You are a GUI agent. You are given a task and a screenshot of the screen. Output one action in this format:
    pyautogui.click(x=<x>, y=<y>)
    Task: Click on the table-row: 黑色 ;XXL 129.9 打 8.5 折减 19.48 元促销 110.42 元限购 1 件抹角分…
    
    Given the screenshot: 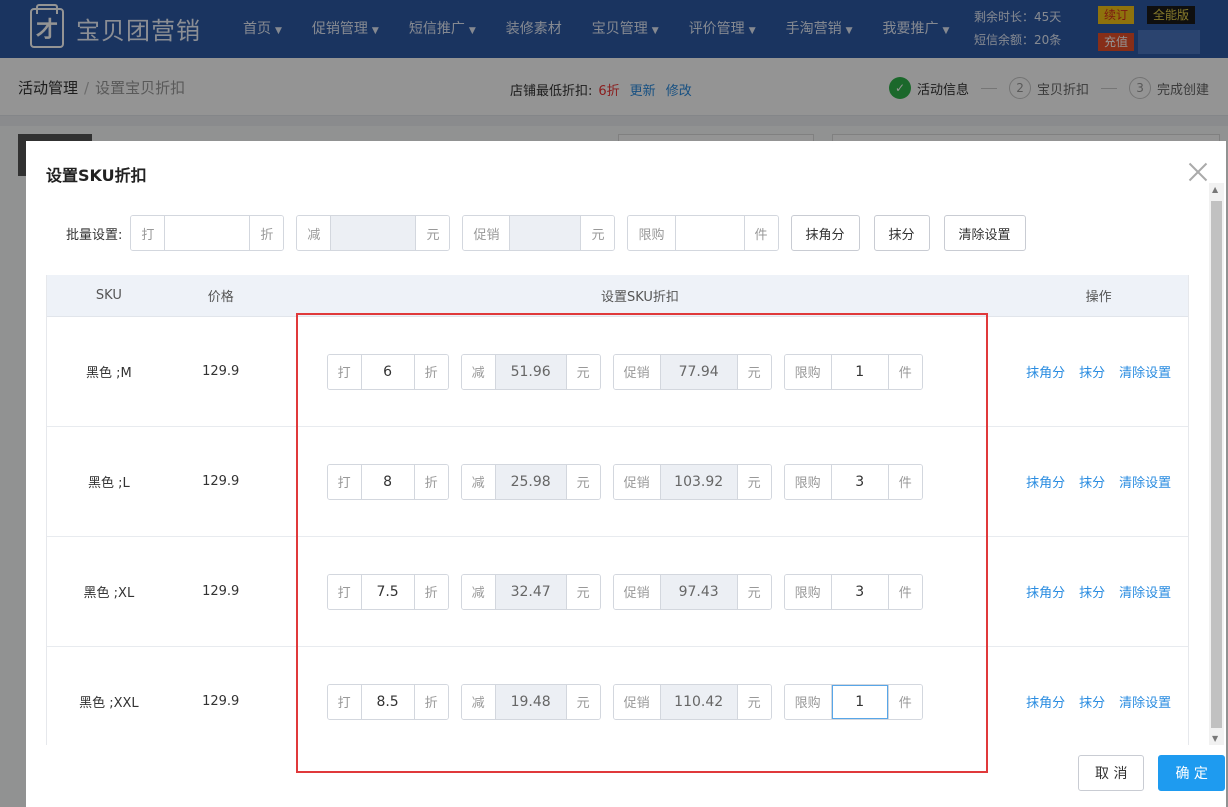 What is the action you would take?
    pyautogui.click(x=617, y=696)
    